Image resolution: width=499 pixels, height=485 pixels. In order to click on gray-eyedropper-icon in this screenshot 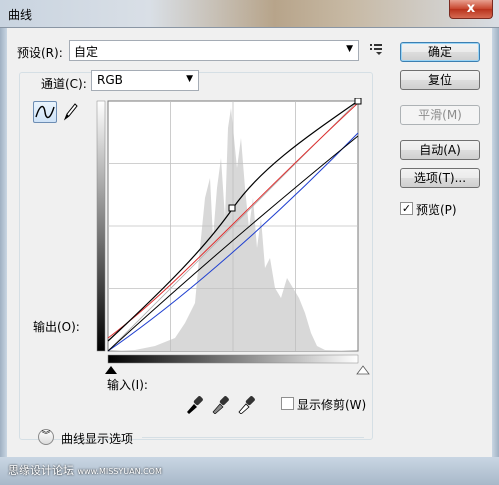, I will do `click(220, 404)`.